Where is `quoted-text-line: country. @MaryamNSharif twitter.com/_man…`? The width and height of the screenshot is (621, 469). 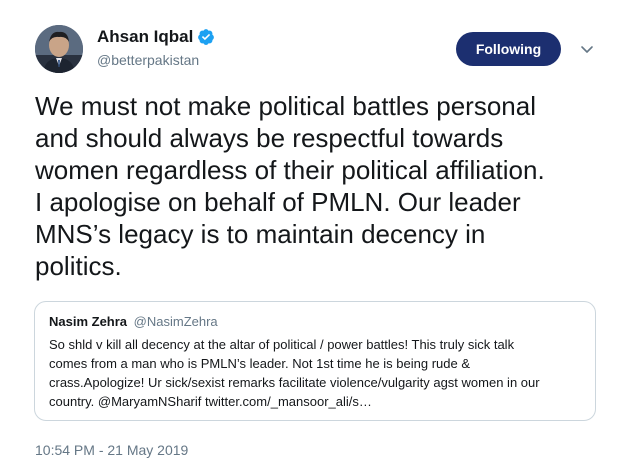
quoted-text-line: country. @MaryamNSharif twitter.com/_man… is located at coordinates (210, 401).